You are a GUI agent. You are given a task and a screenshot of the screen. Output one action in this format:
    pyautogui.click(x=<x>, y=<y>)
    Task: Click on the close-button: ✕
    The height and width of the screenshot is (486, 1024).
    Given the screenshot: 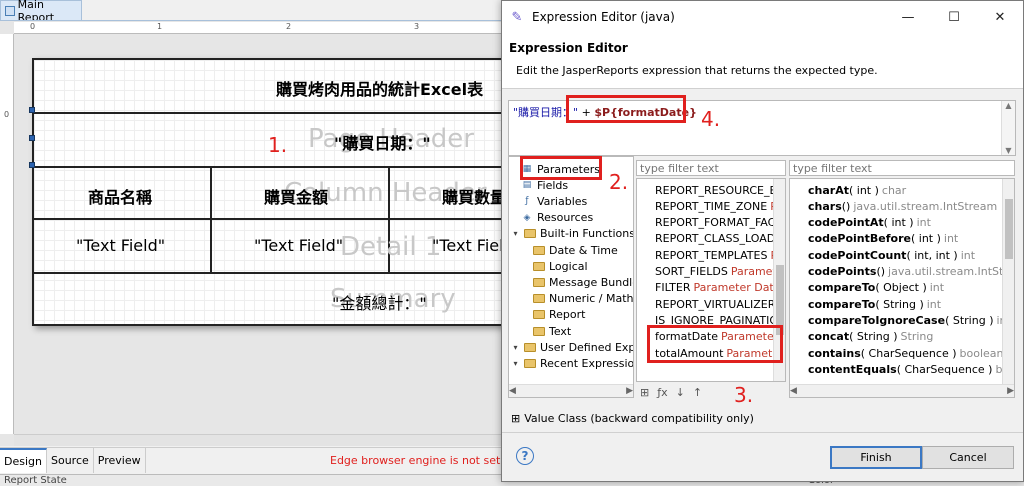 What is the action you would take?
    pyautogui.click(x=1000, y=17)
    